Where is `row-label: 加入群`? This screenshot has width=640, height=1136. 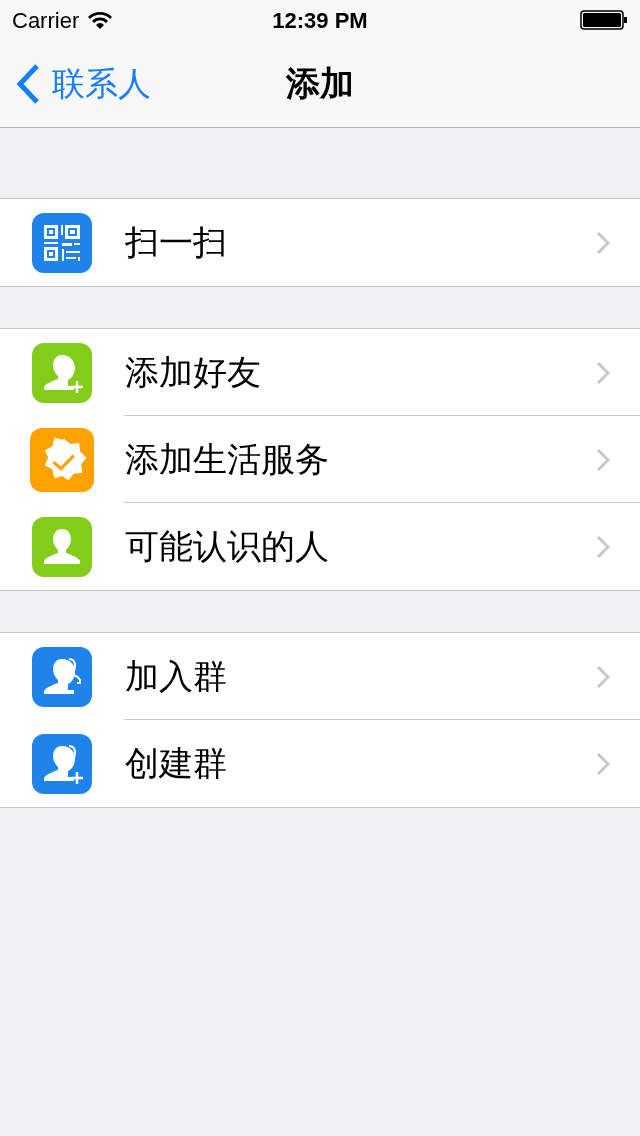
row-label: 加入群 is located at coordinates (176, 676).